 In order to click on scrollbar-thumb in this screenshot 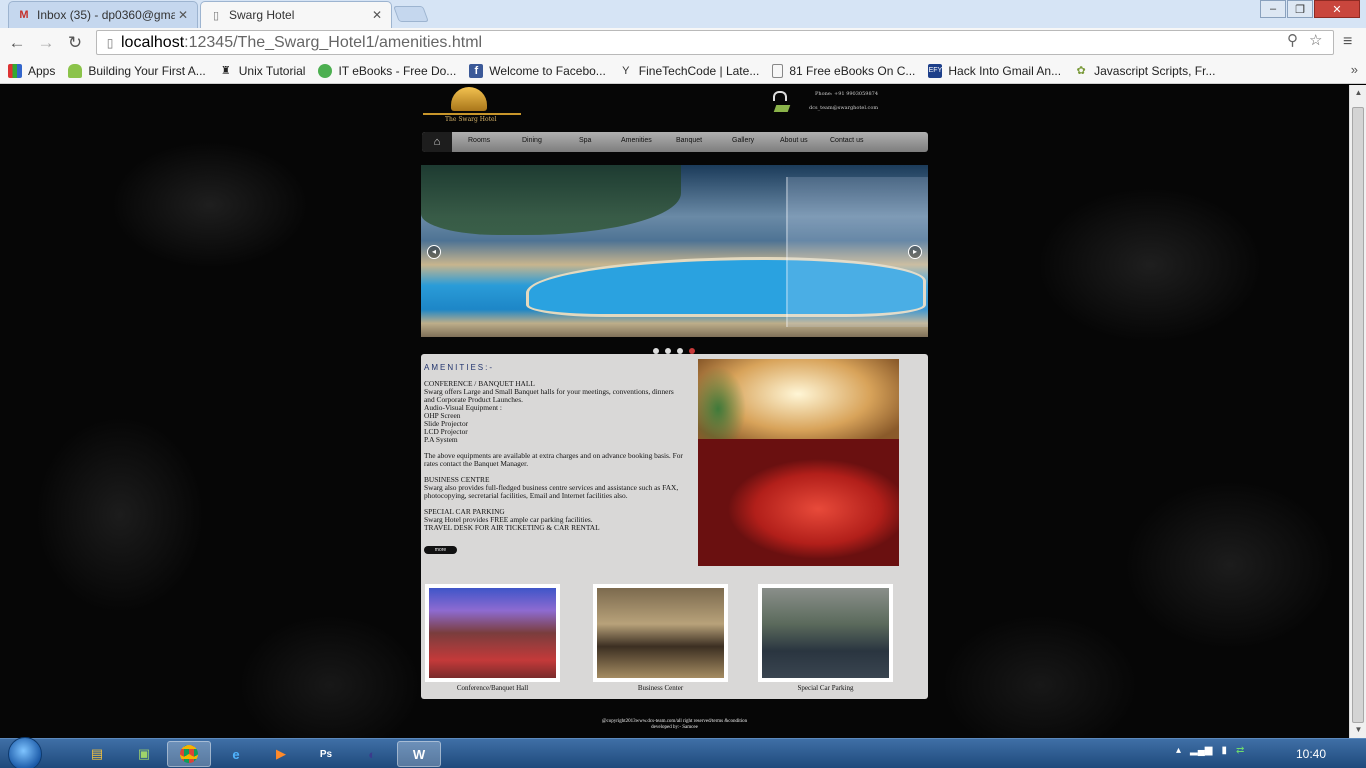, I will do `click(1358, 415)`.